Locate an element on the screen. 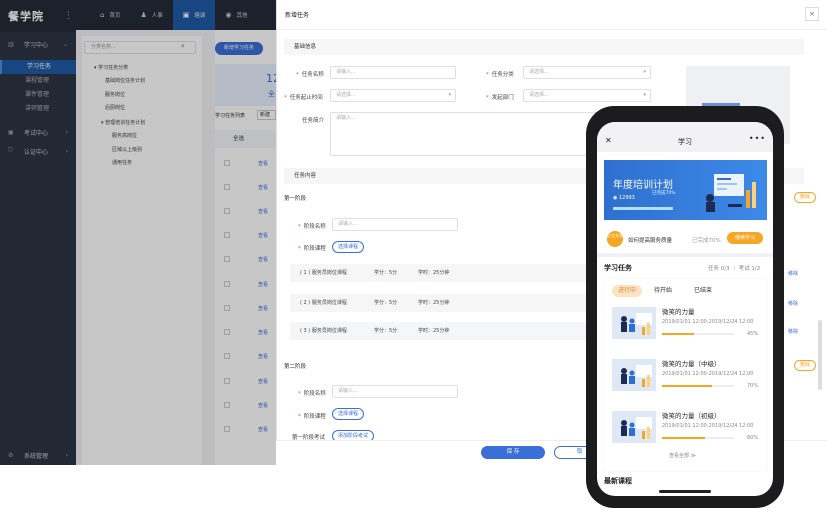 This screenshot has width=827, height=508. annual-plan-banner: 年度培训计划 已完成70% ◉ 12993 is located at coordinates (685, 190).